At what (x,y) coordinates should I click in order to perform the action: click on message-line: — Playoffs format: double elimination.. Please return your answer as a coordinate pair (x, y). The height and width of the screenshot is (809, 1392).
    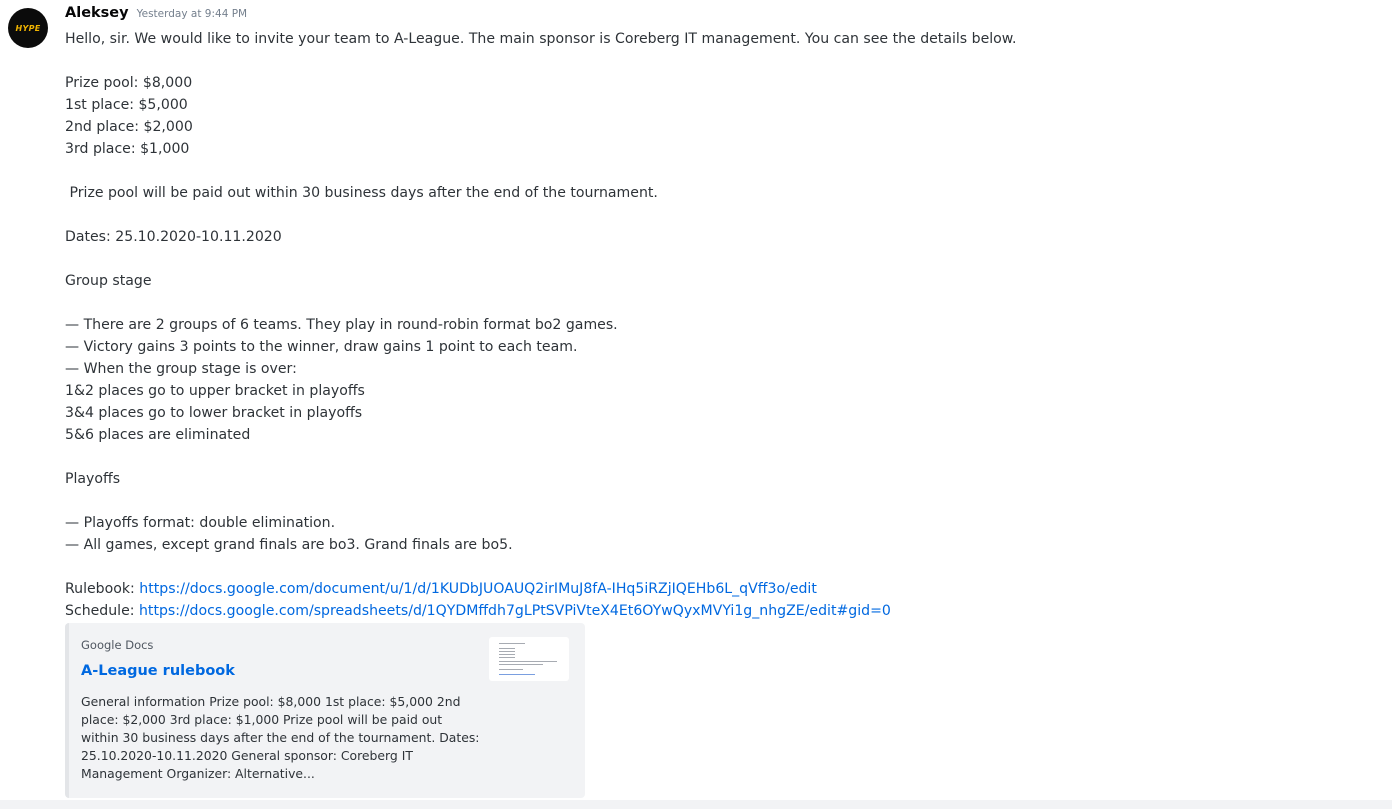
    Looking at the image, I should click on (200, 523).